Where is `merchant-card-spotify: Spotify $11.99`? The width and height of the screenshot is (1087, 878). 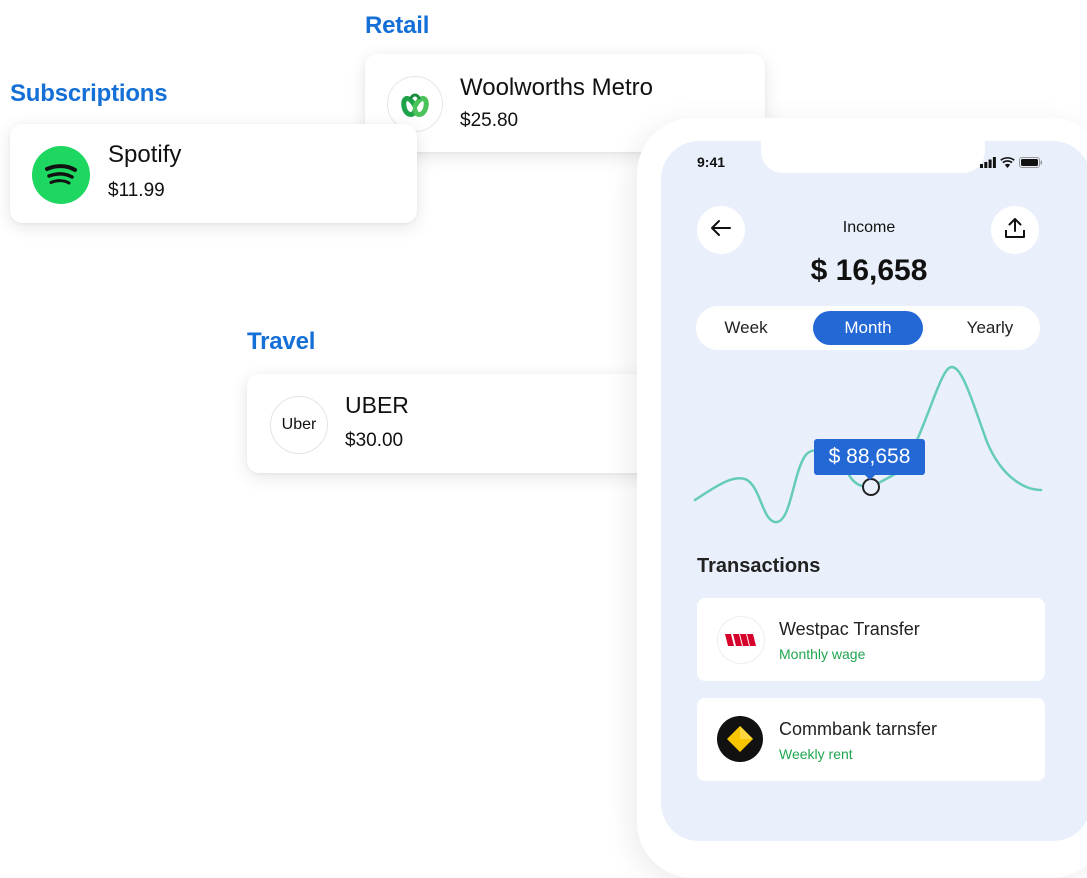 merchant-card-spotify: Spotify $11.99 is located at coordinates (213, 173).